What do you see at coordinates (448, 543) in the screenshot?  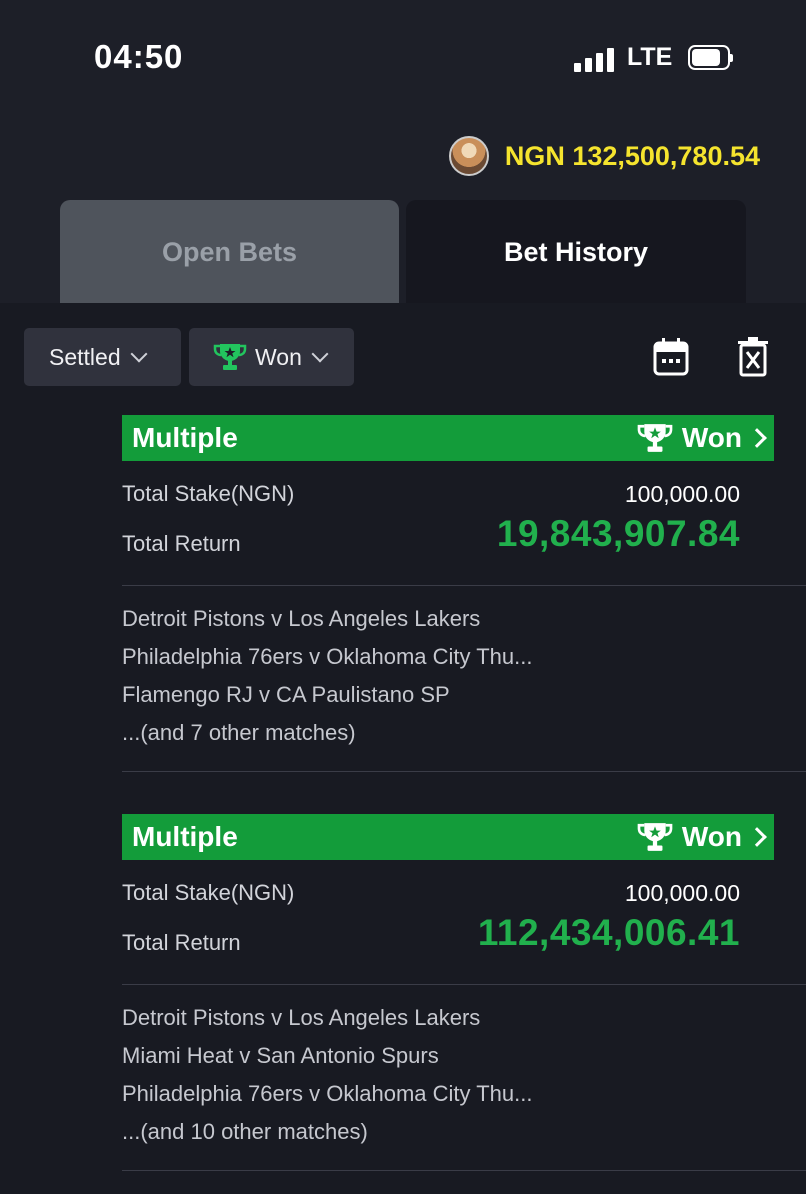 I see `total-return-row: Total Return 19,843,907.84` at bounding box center [448, 543].